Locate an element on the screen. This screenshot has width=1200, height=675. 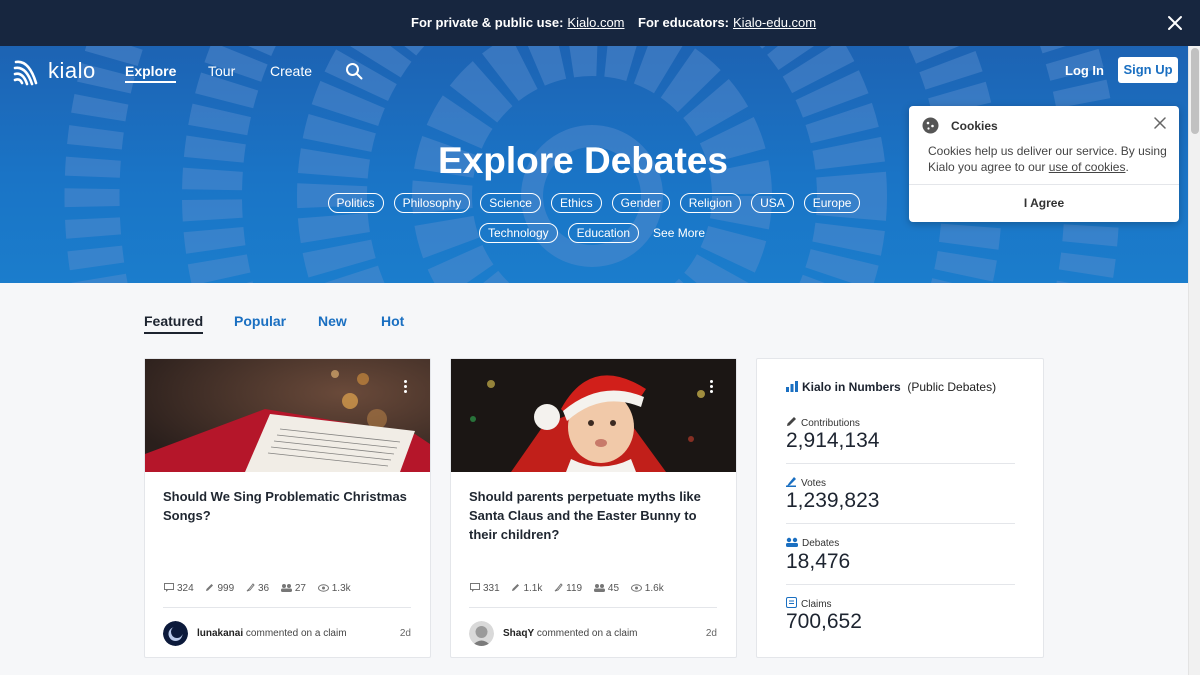
stat-debates: Debates 18,476 is located at coordinates (900, 567).